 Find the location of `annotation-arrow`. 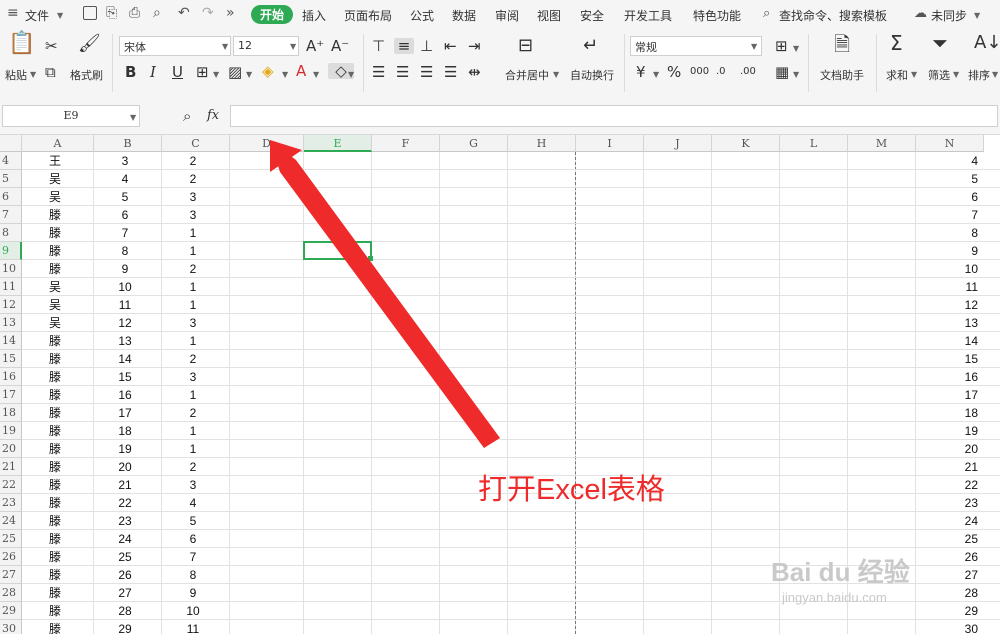

annotation-arrow is located at coordinates (385, 294).